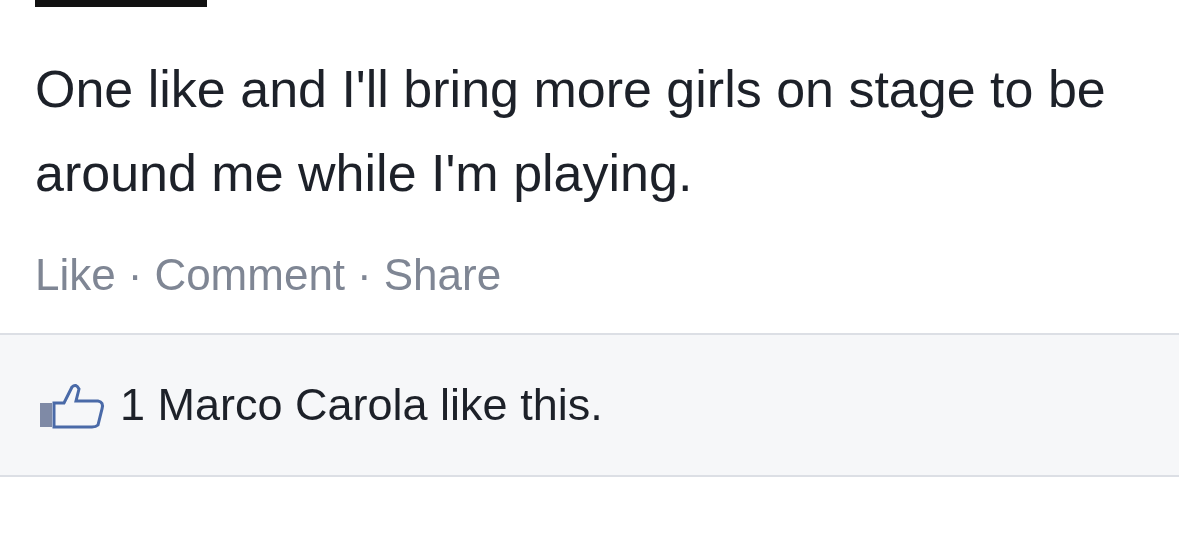 Image resolution: width=1179 pixels, height=560 pixels. What do you see at coordinates (361, 405) in the screenshot?
I see `likes-text: 1 Marco Carola like this.` at bounding box center [361, 405].